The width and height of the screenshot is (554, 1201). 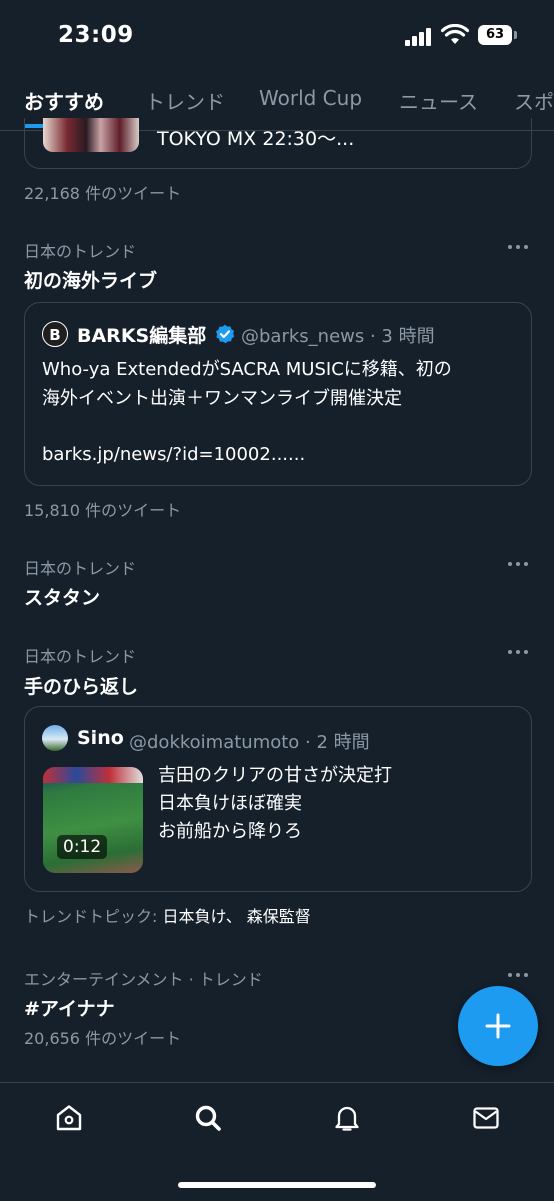 What do you see at coordinates (93, 820) in the screenshot?
I see `video-thumbnail: 0:12` at bounding box center [93, 820].